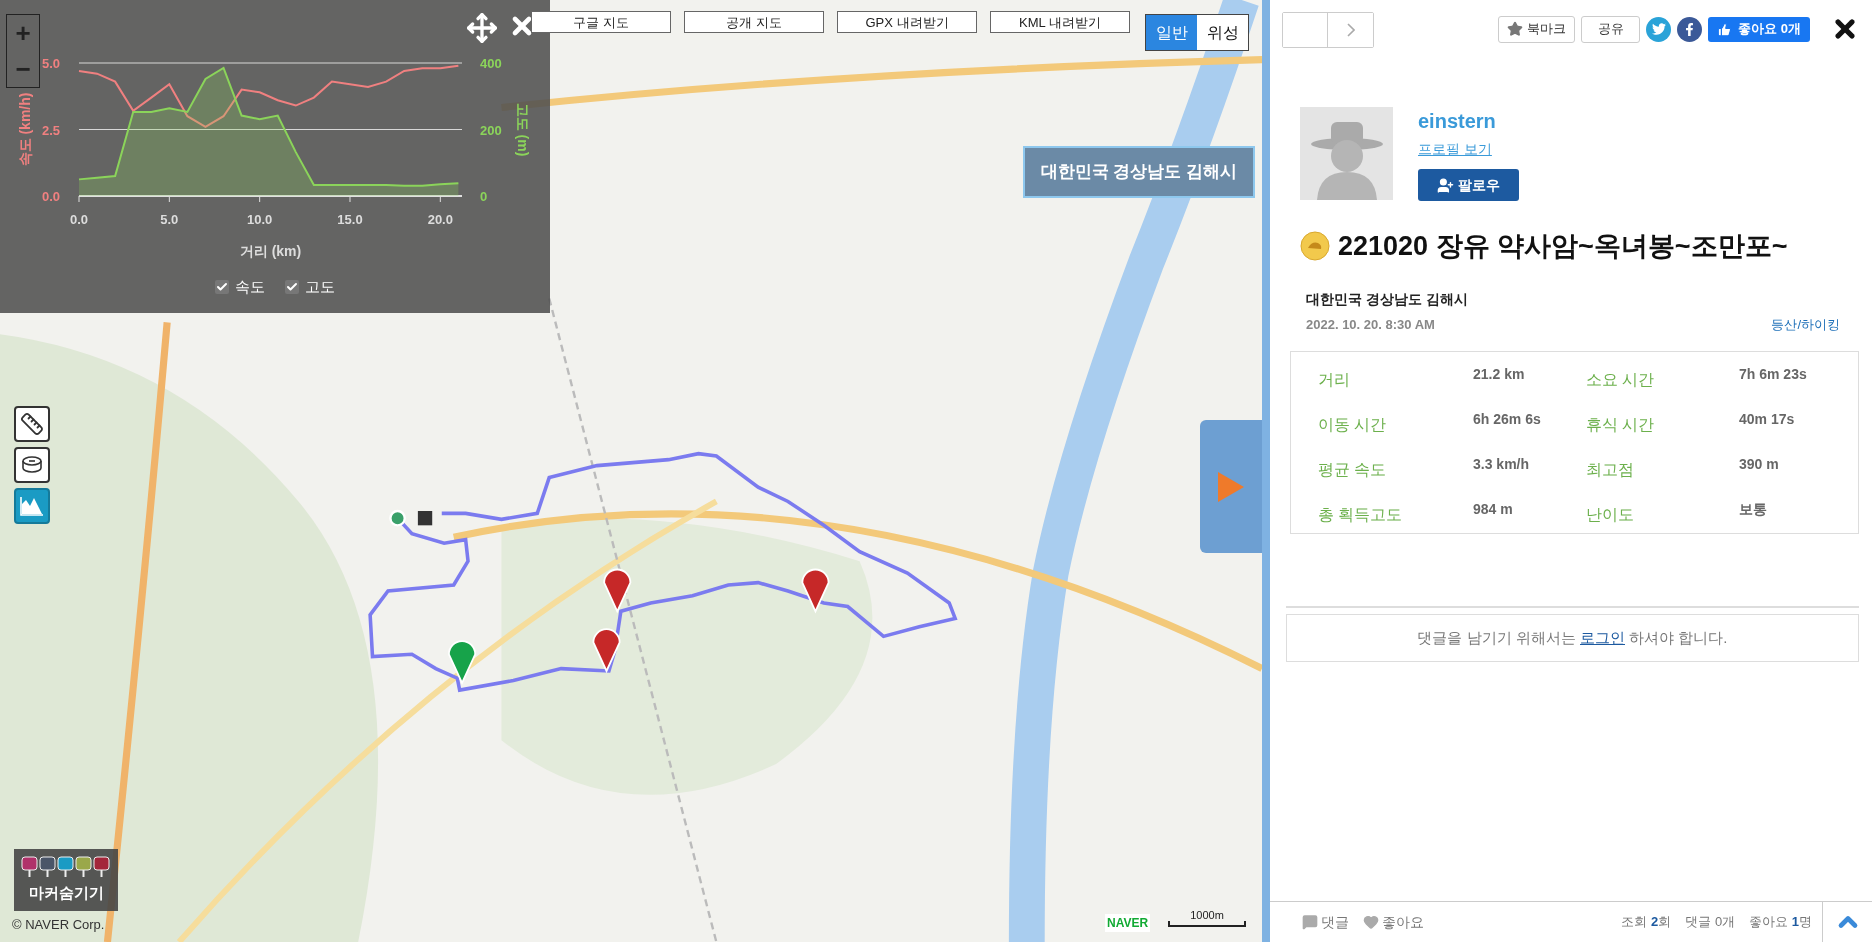 The image size is (1872, 942). Describe the element at coordinates (66, 880) in the screenshot. I see `marker-toggle-button: 마커숨기기` at that location.